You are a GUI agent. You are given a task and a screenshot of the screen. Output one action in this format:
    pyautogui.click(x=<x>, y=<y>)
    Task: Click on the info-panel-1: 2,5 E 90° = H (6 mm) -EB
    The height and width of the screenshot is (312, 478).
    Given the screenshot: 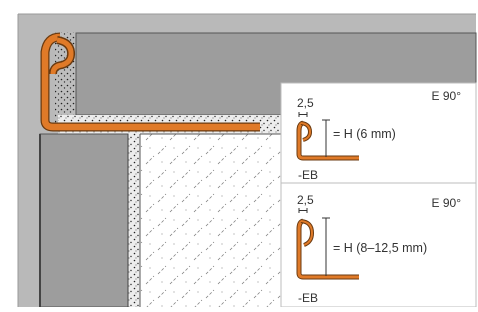 What is the action you would take?
    pyautogui.click(x=378, y=133)
    